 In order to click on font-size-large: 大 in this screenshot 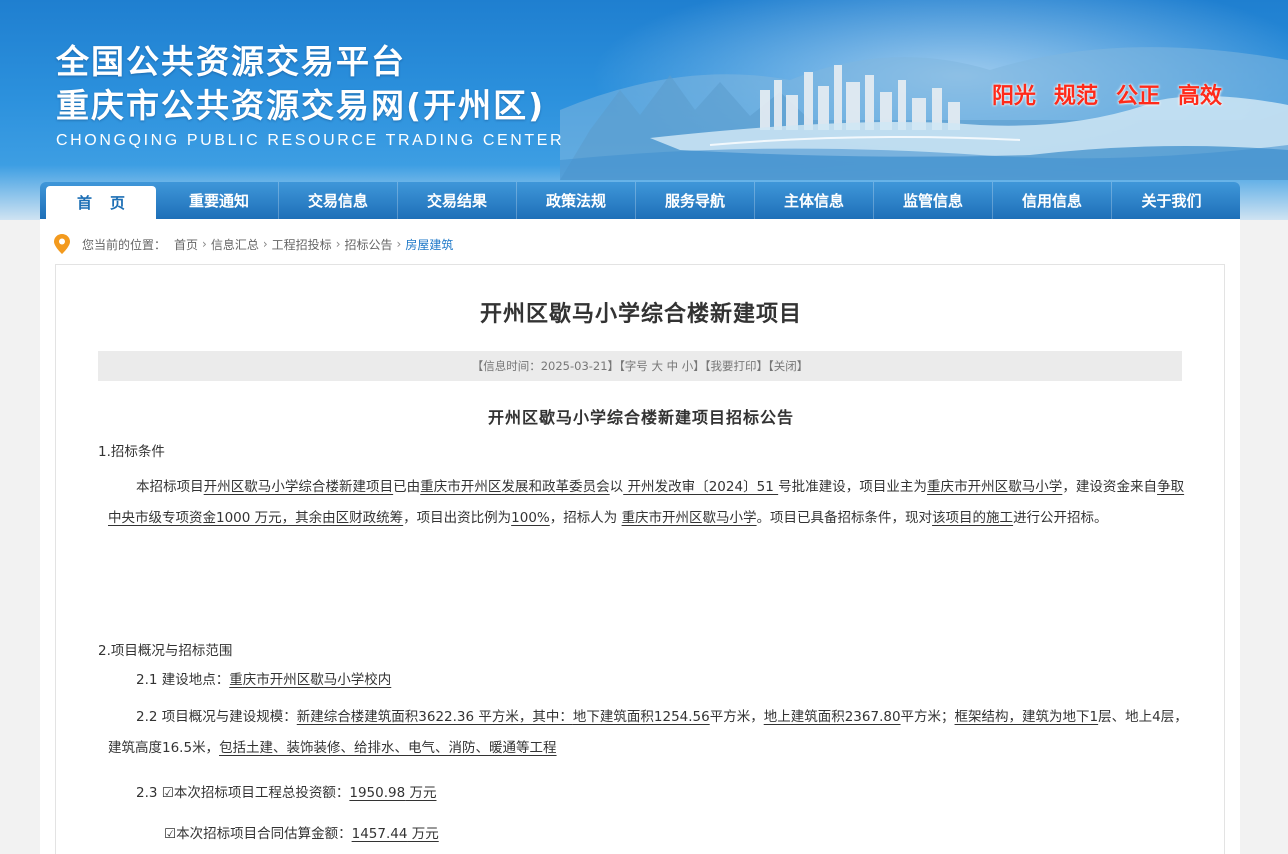, I will do `click(657, 366)`.